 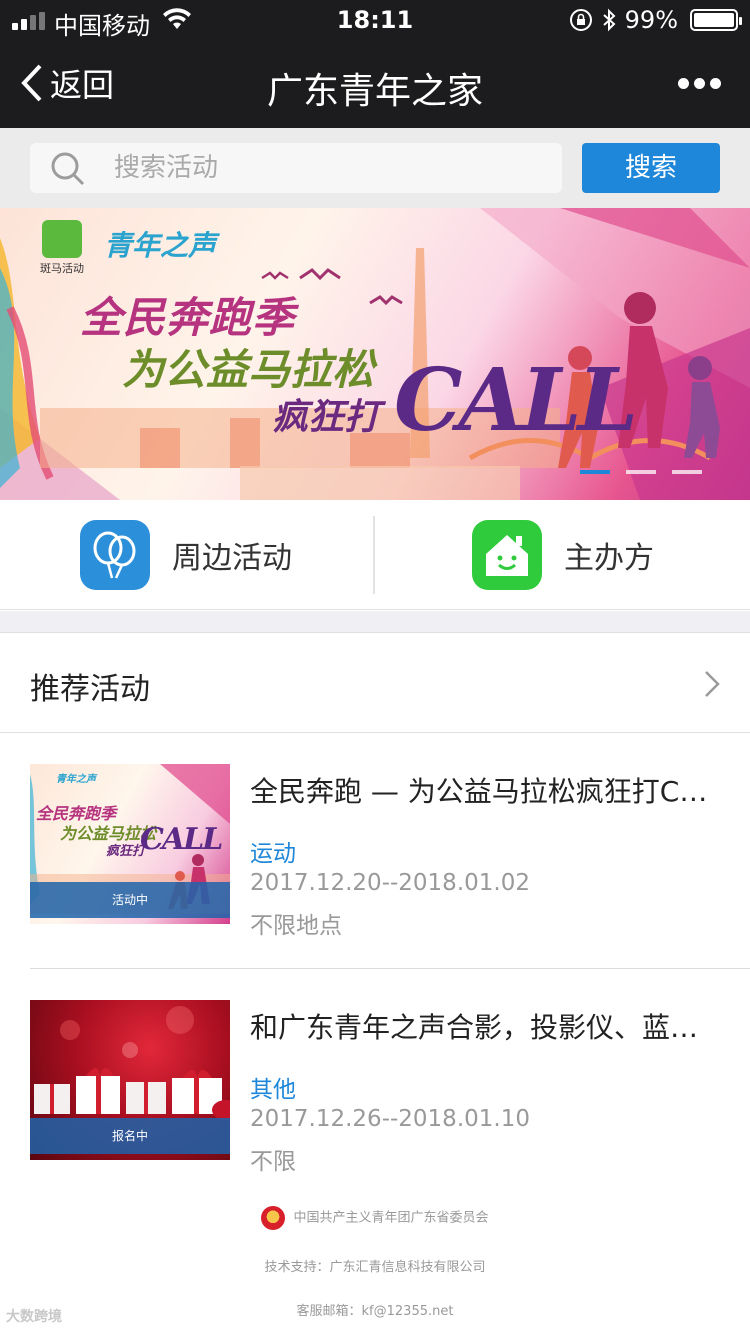 What do you see at coordinates (391, 1218) in the screenshot?
I see `footer-org-text: 中国共产主义青年团广东省委员会` at bounding box center [391, 1218].